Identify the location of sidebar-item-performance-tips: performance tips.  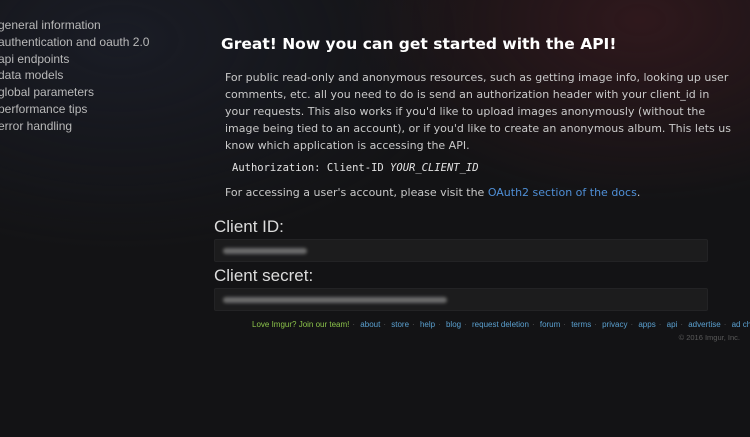
(74, 109).